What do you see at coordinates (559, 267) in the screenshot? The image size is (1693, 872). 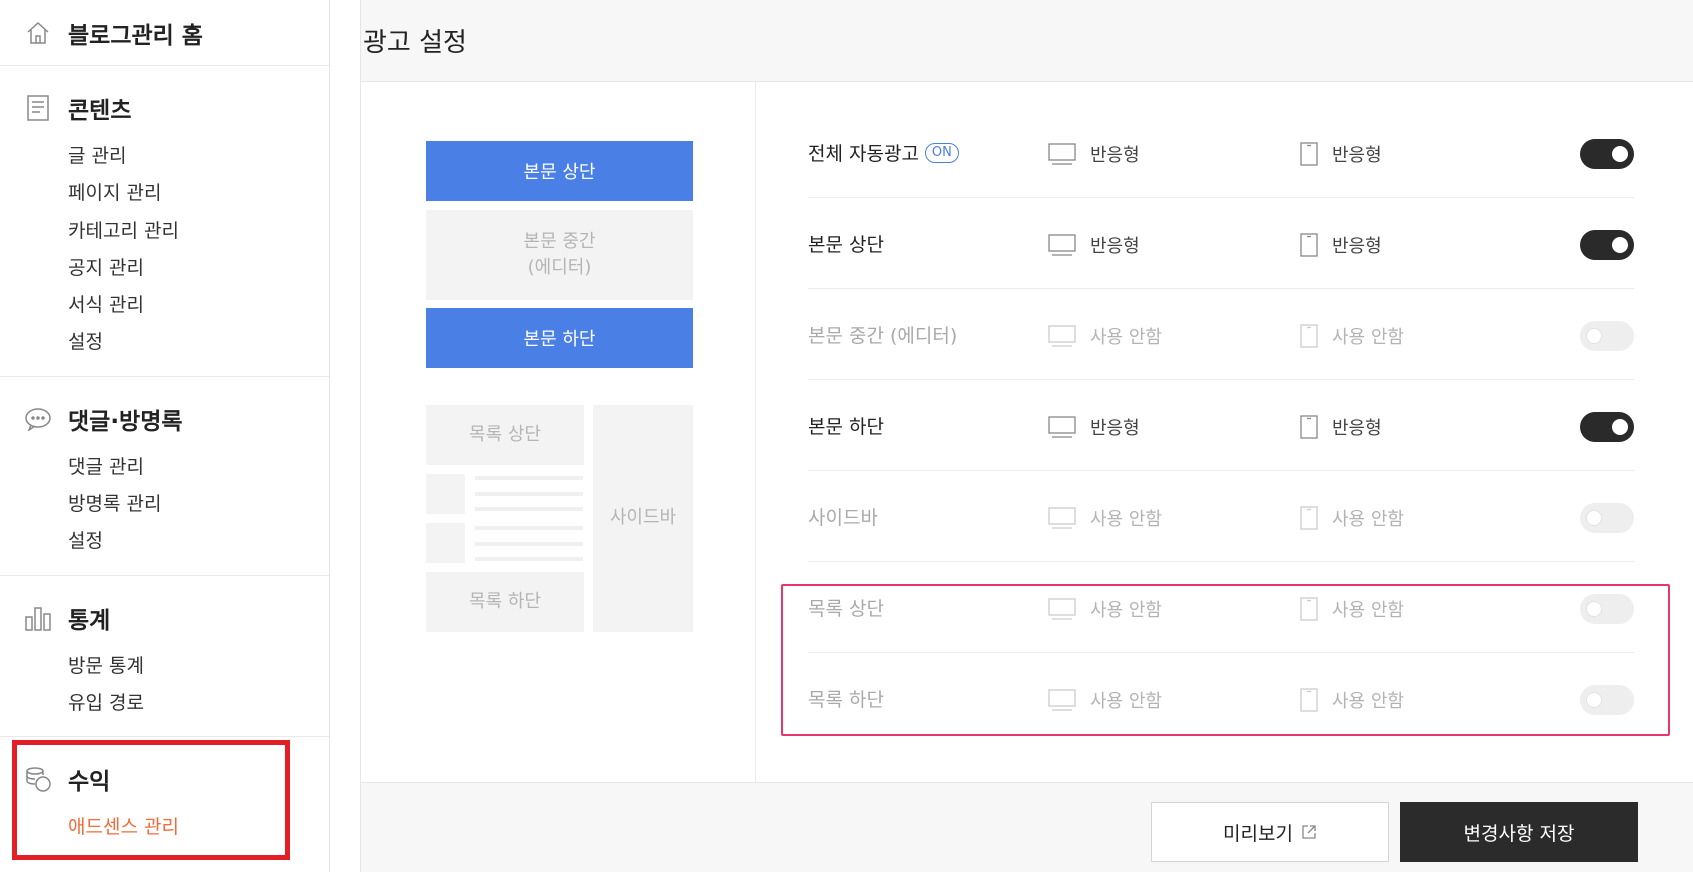 I see `preview-body-middle-line2: (에디터)` at bounding box center [559, 267].